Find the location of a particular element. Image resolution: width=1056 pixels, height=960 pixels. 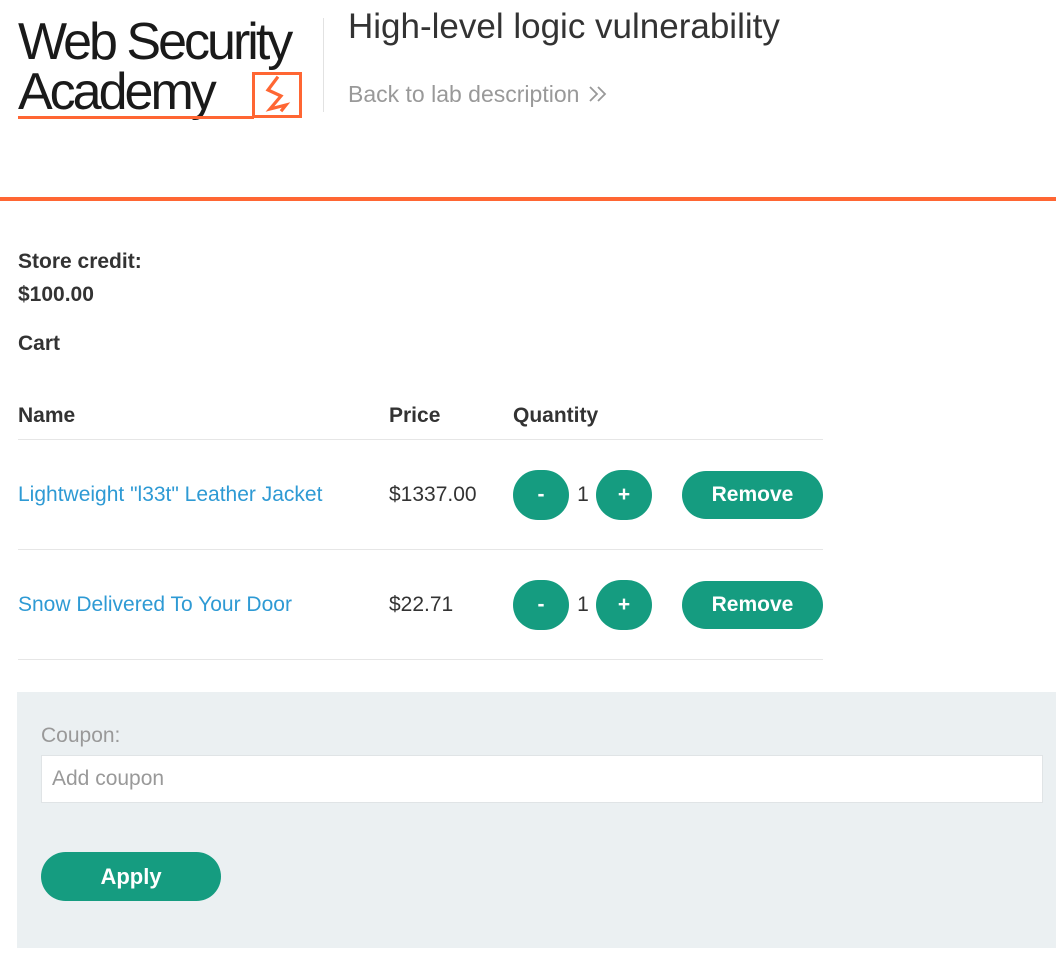

column-header-name: Name is located at coordinates (47, 415).